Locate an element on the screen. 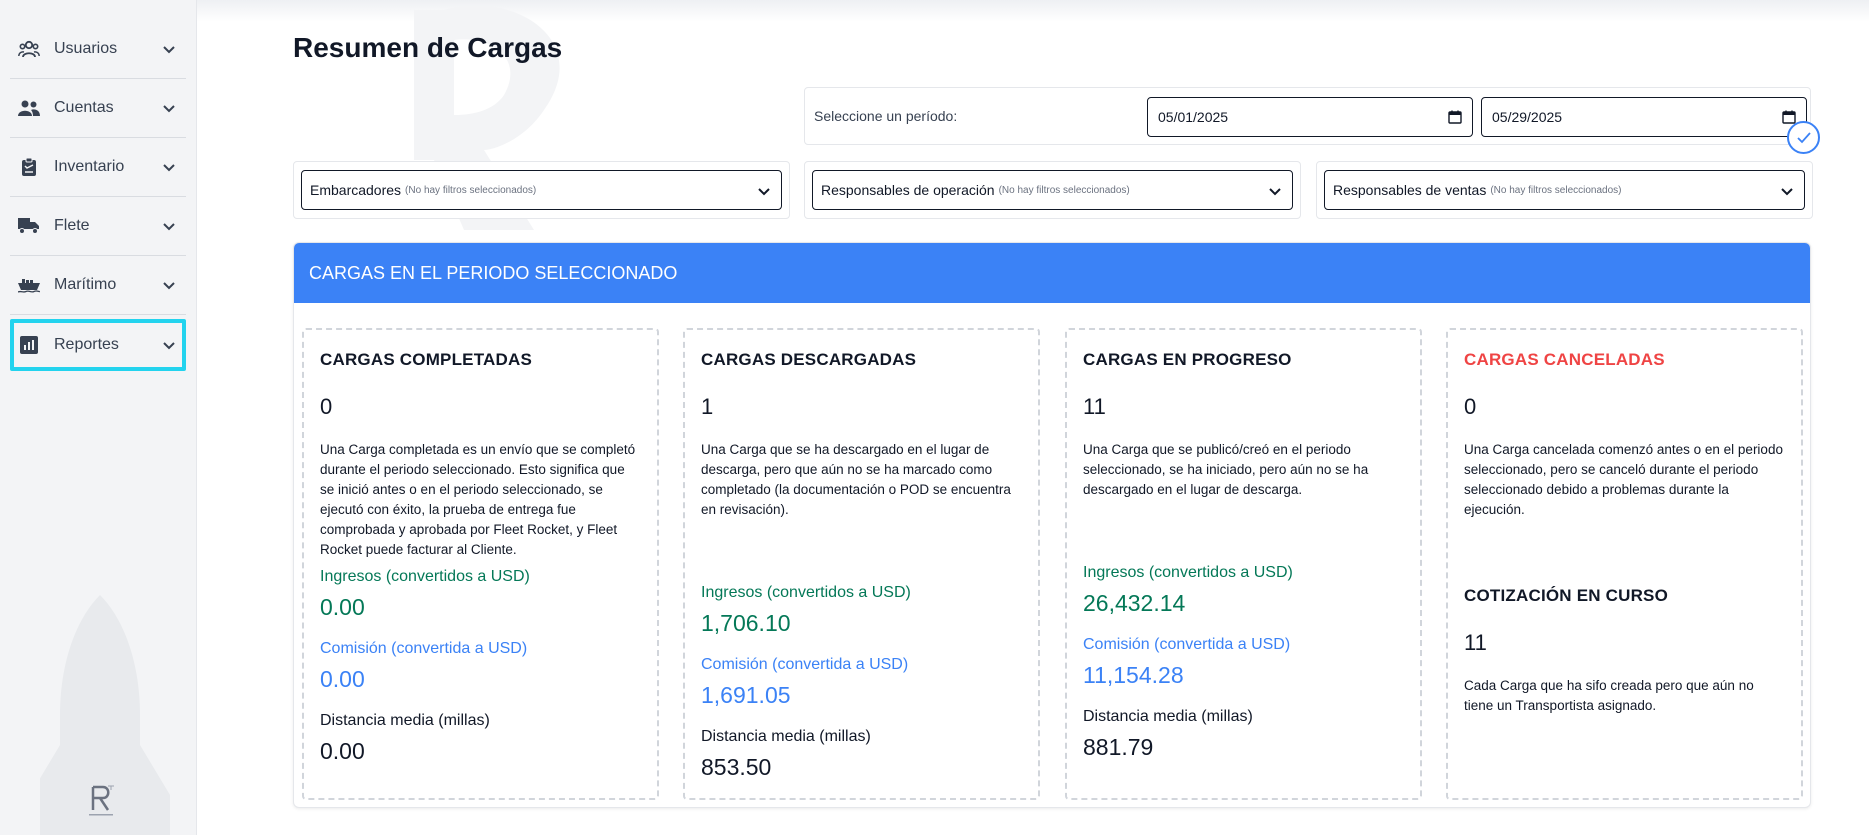  income-value: 1,706.10 is located at coordinates (746, 623).